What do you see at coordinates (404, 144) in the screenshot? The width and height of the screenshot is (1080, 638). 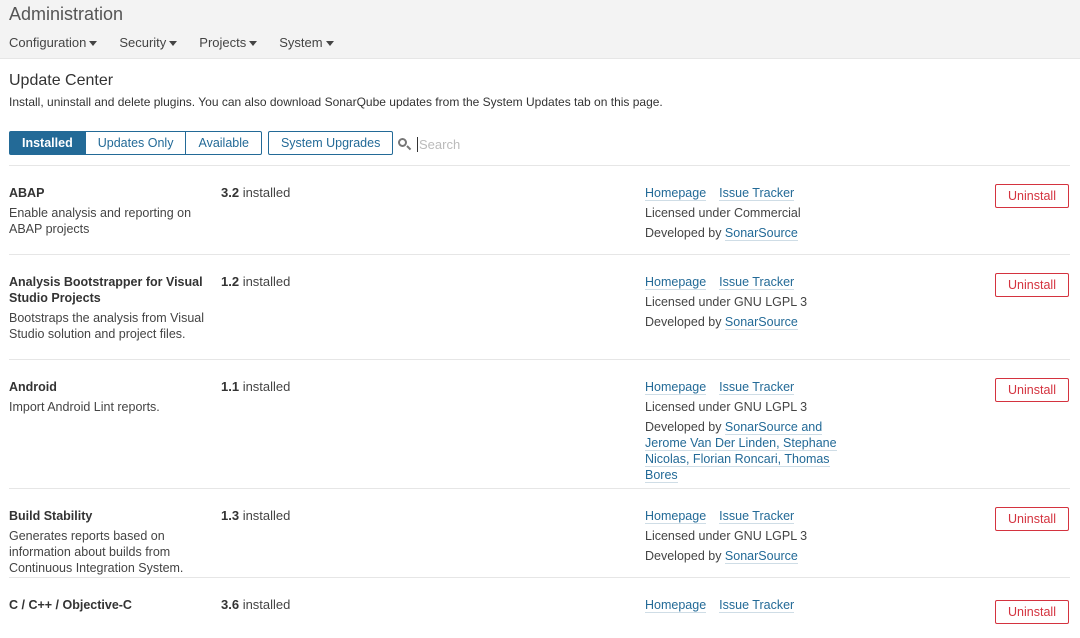 I see `search-icon` at bounding box center [404, 144].